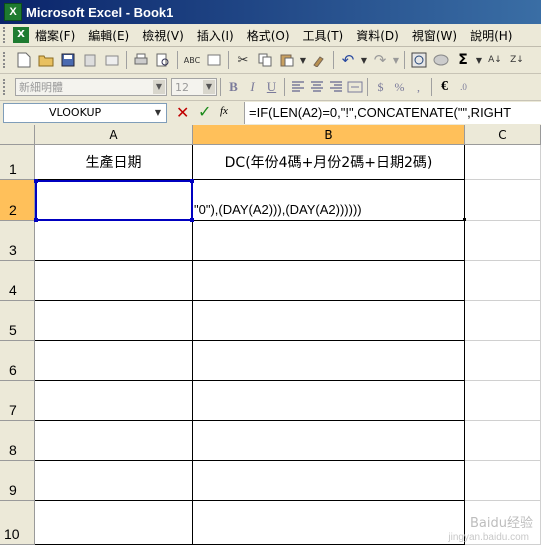  What do you see at coordinates (503, 162) in the screenshot?
I see `cell-c1` at bounding box center [503, 162].